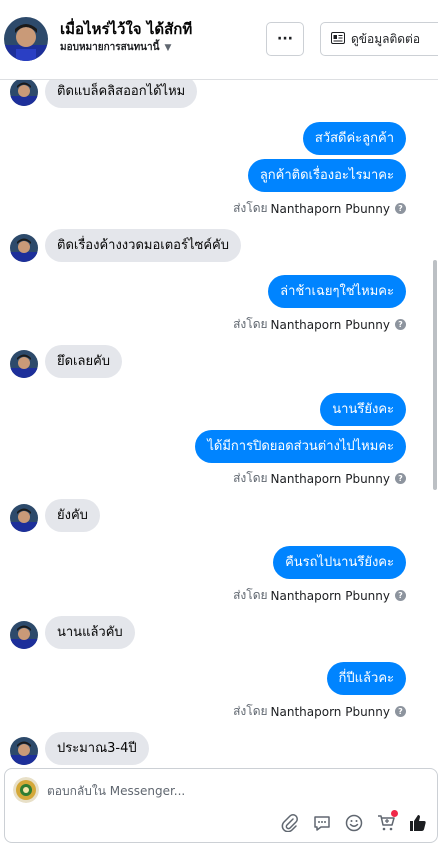 The width and height of the screenshot is (438, 851). What do you see at coordinates (126, 29) in the screenshot?
I see `contact-name: เมื่อไหร่ไว้ใจ ได้สักที` at bounding box center [126, 29].